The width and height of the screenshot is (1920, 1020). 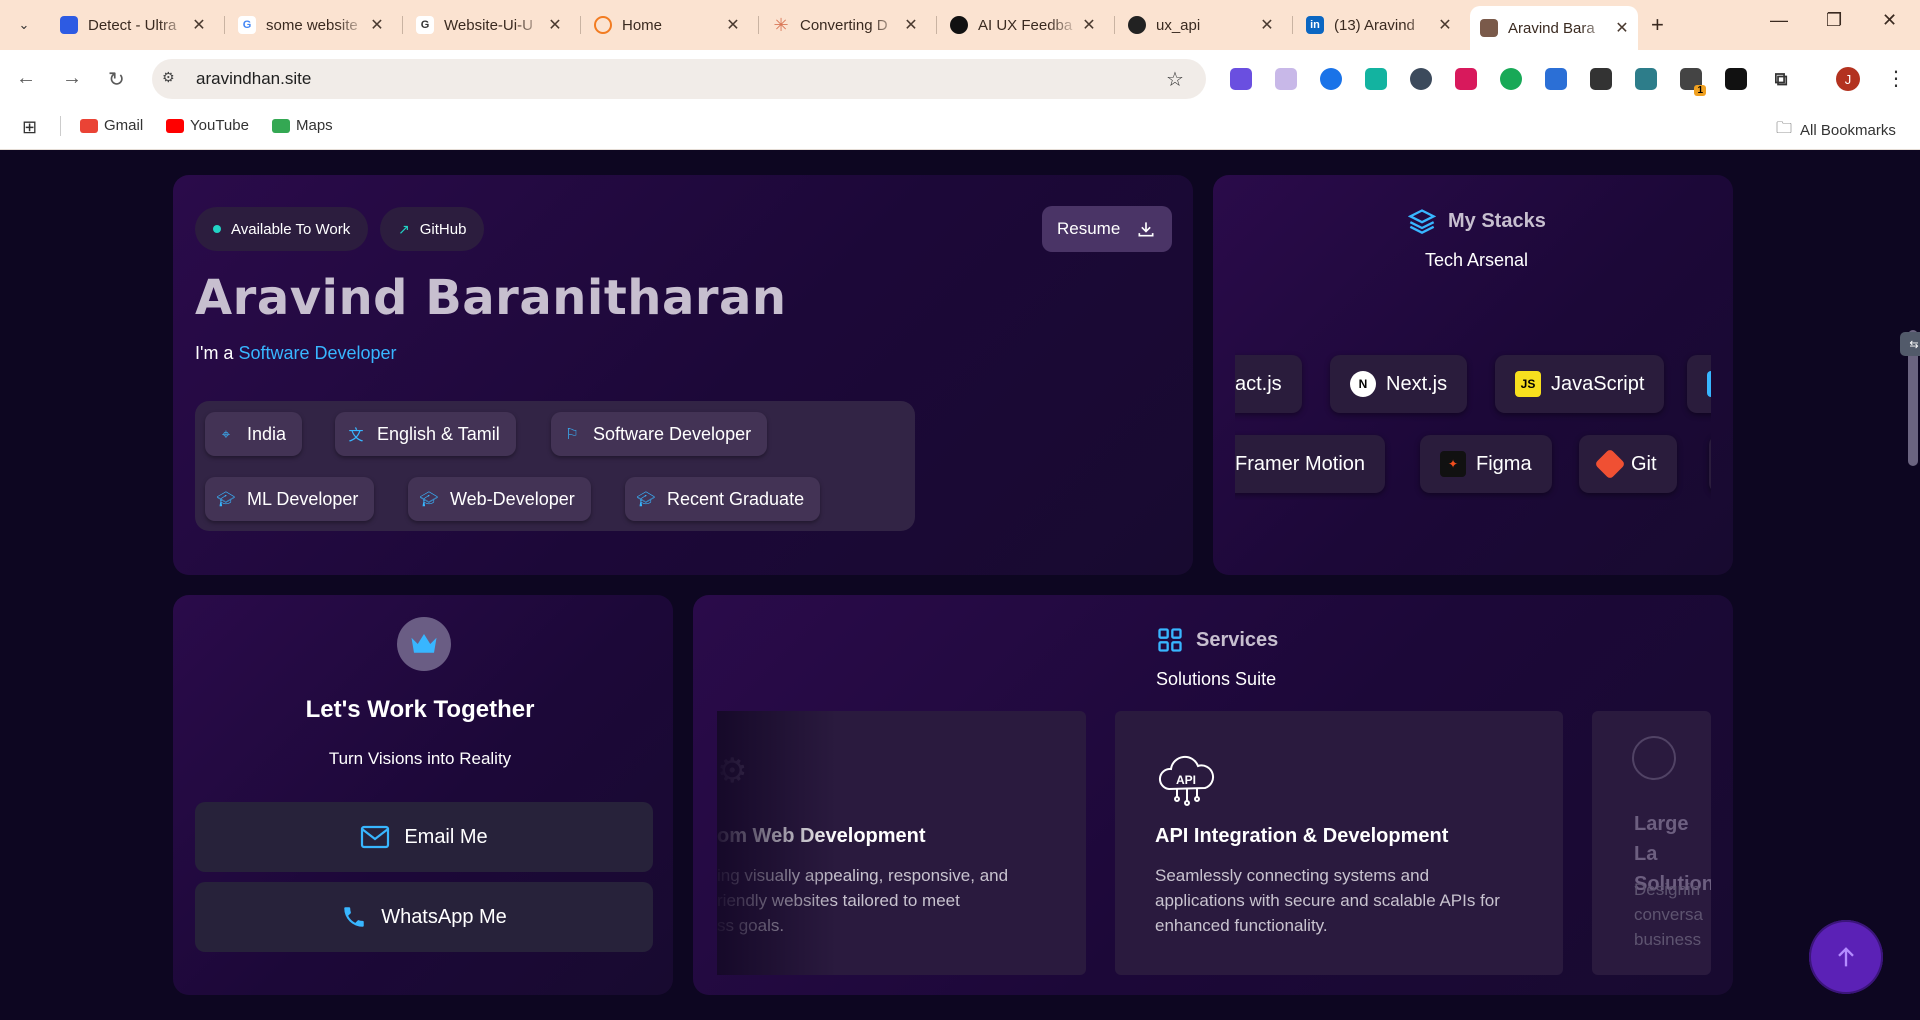 What do you see at coordinates (1781, 79) in the screenshot?
I see `puzzle-icon: ⧉` at bounding box center [1781, 79].